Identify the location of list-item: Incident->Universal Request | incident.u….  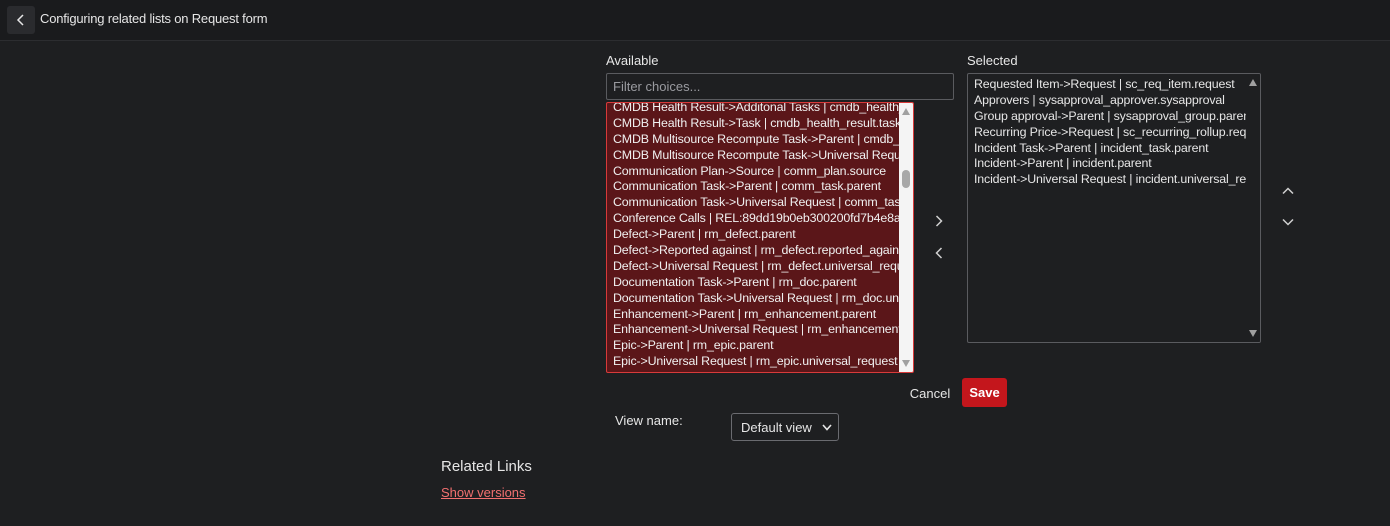
(1107, 180).